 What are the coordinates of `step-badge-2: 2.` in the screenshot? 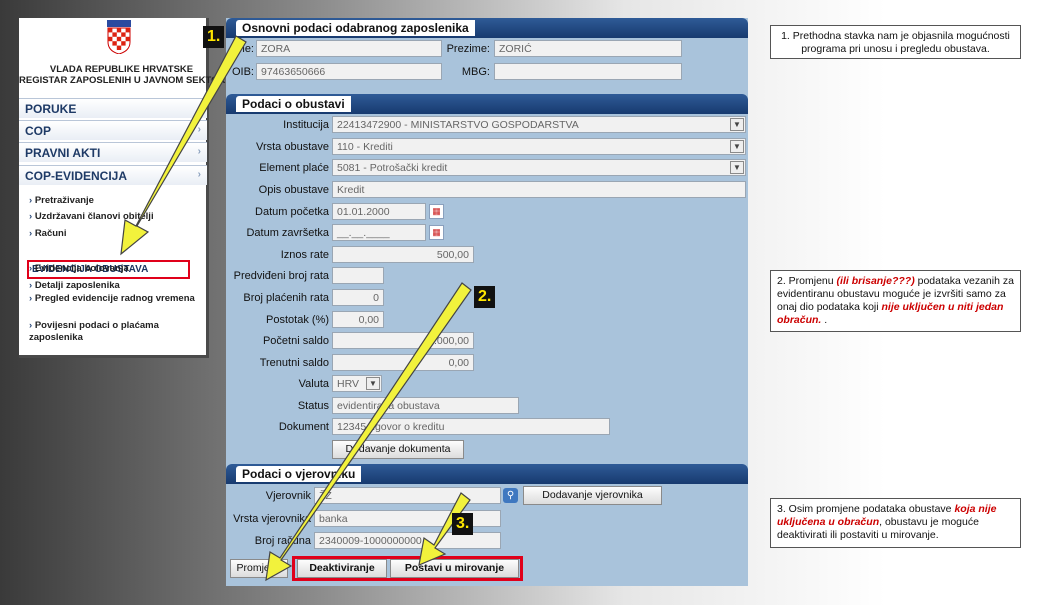 It's located at (485, 297).